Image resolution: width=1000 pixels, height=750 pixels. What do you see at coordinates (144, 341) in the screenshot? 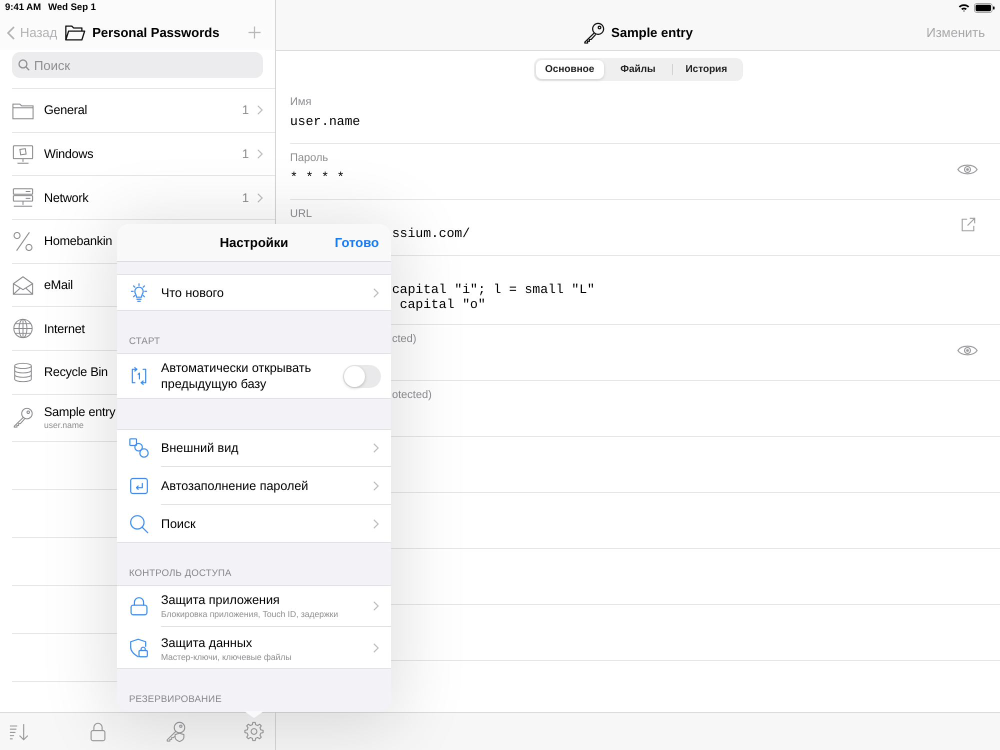
I see `section-header: СТАРТ` at bounding box center [144, 341].